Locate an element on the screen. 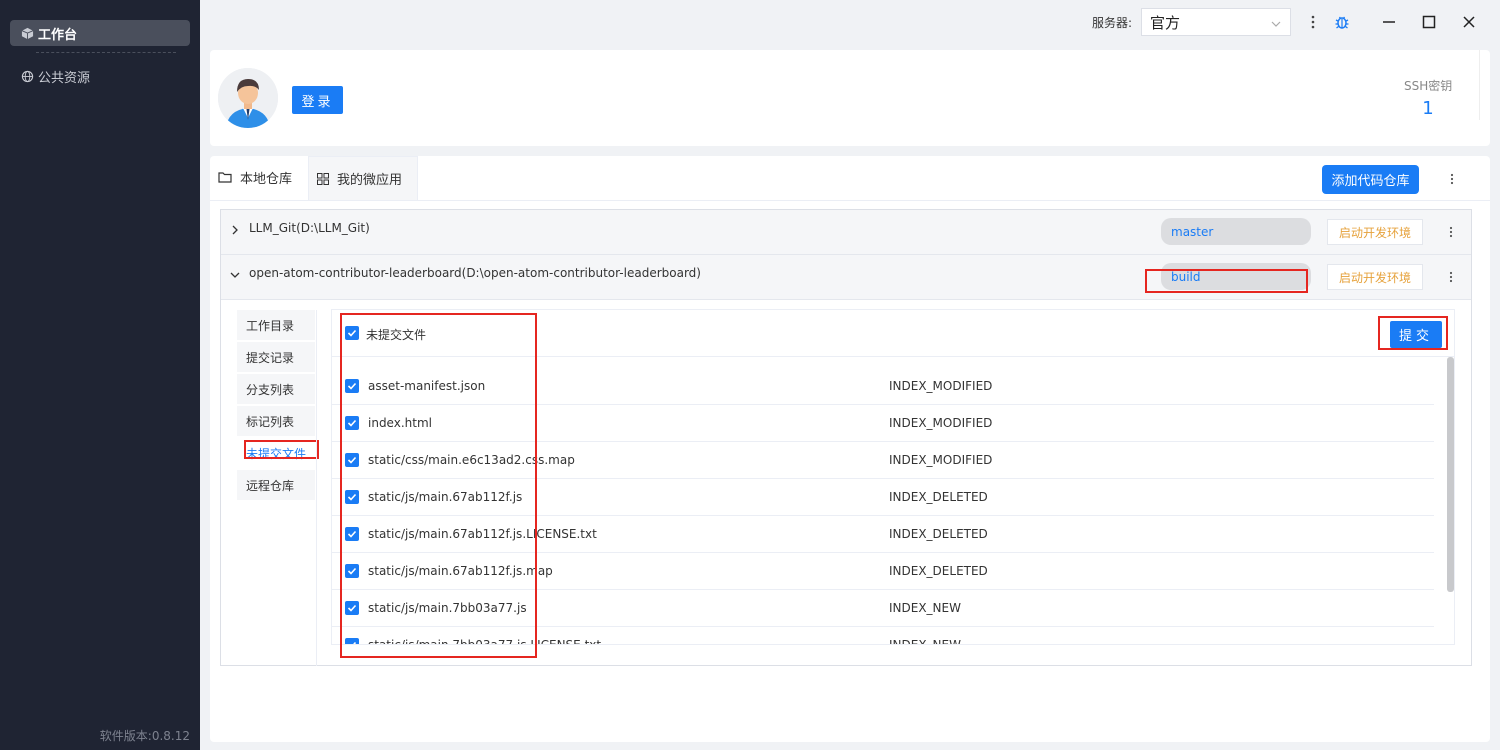 This screenshot has height=750, width=1500. tab-my-micro-apps: 我的微应用 is located at coordinates (363, 178).